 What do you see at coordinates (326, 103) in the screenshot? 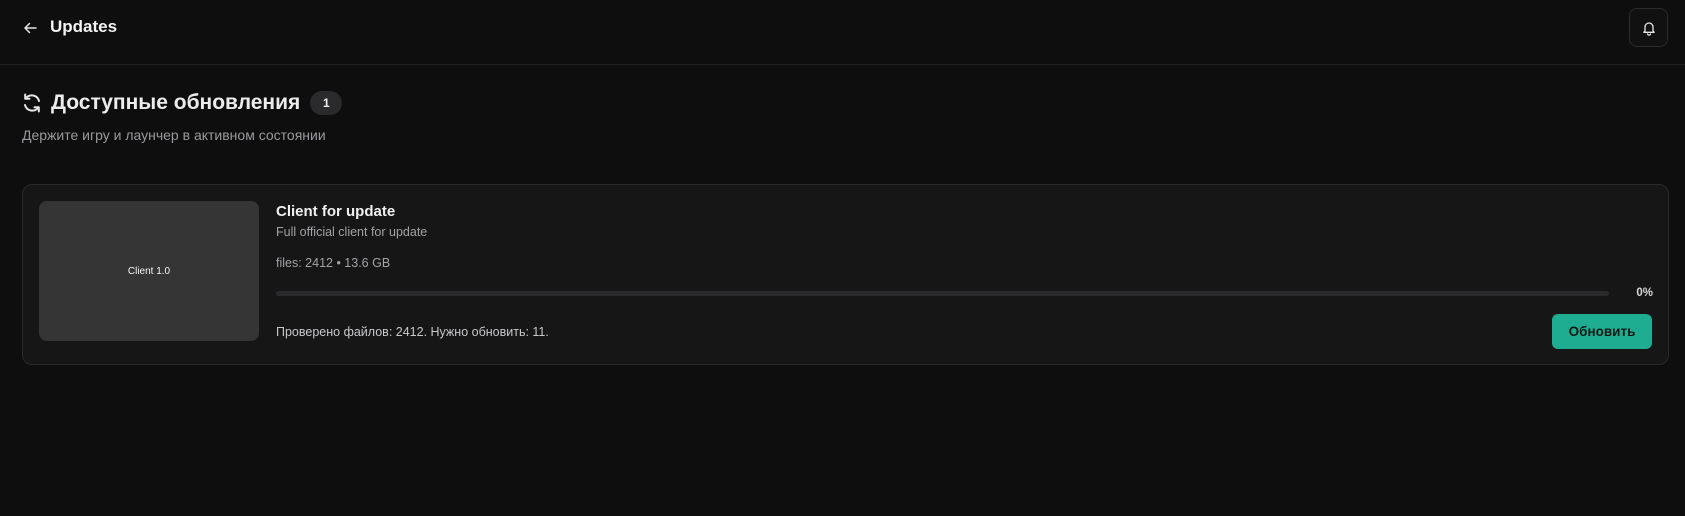
I see `count-badge: 1` at bounding box center [326, 103].